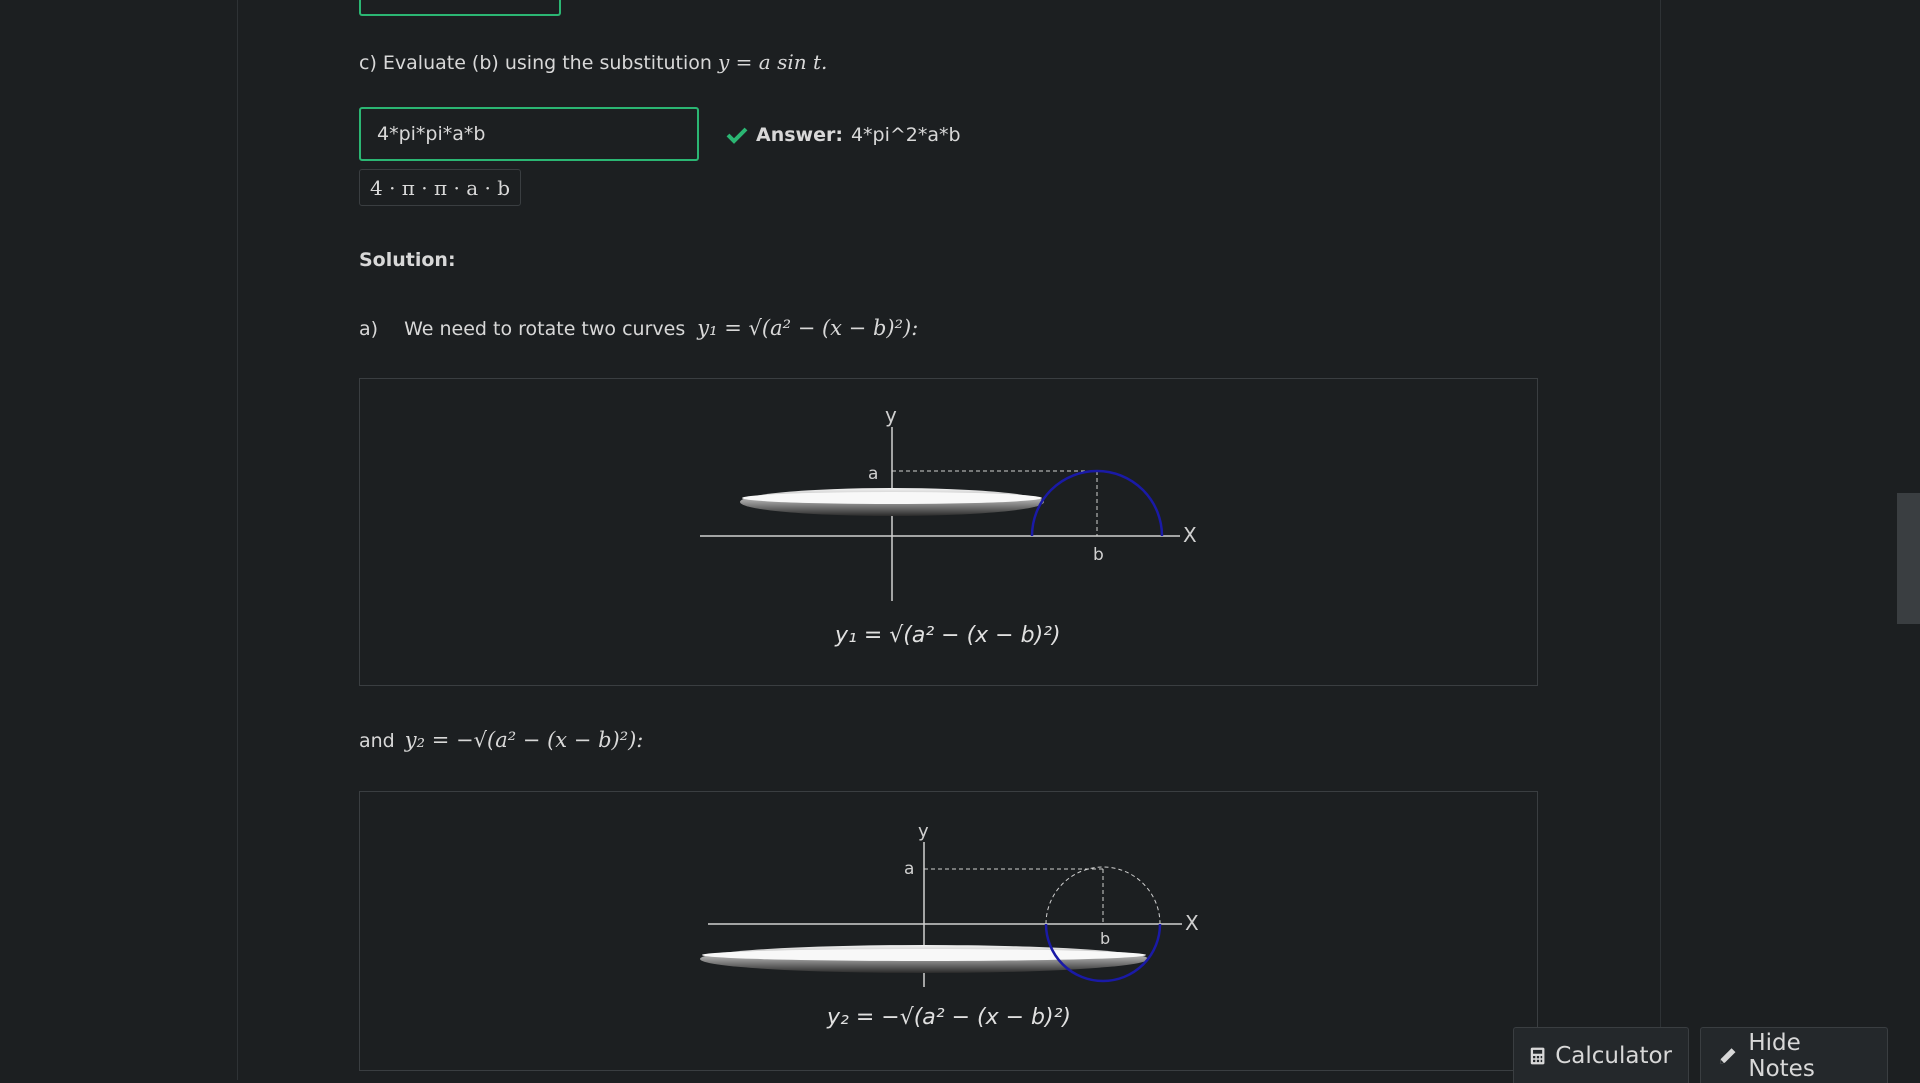 This screenshot has height=1083, width=1920. I want to click on hide-notes-button: Hide Notes, so click(1794, 1055).